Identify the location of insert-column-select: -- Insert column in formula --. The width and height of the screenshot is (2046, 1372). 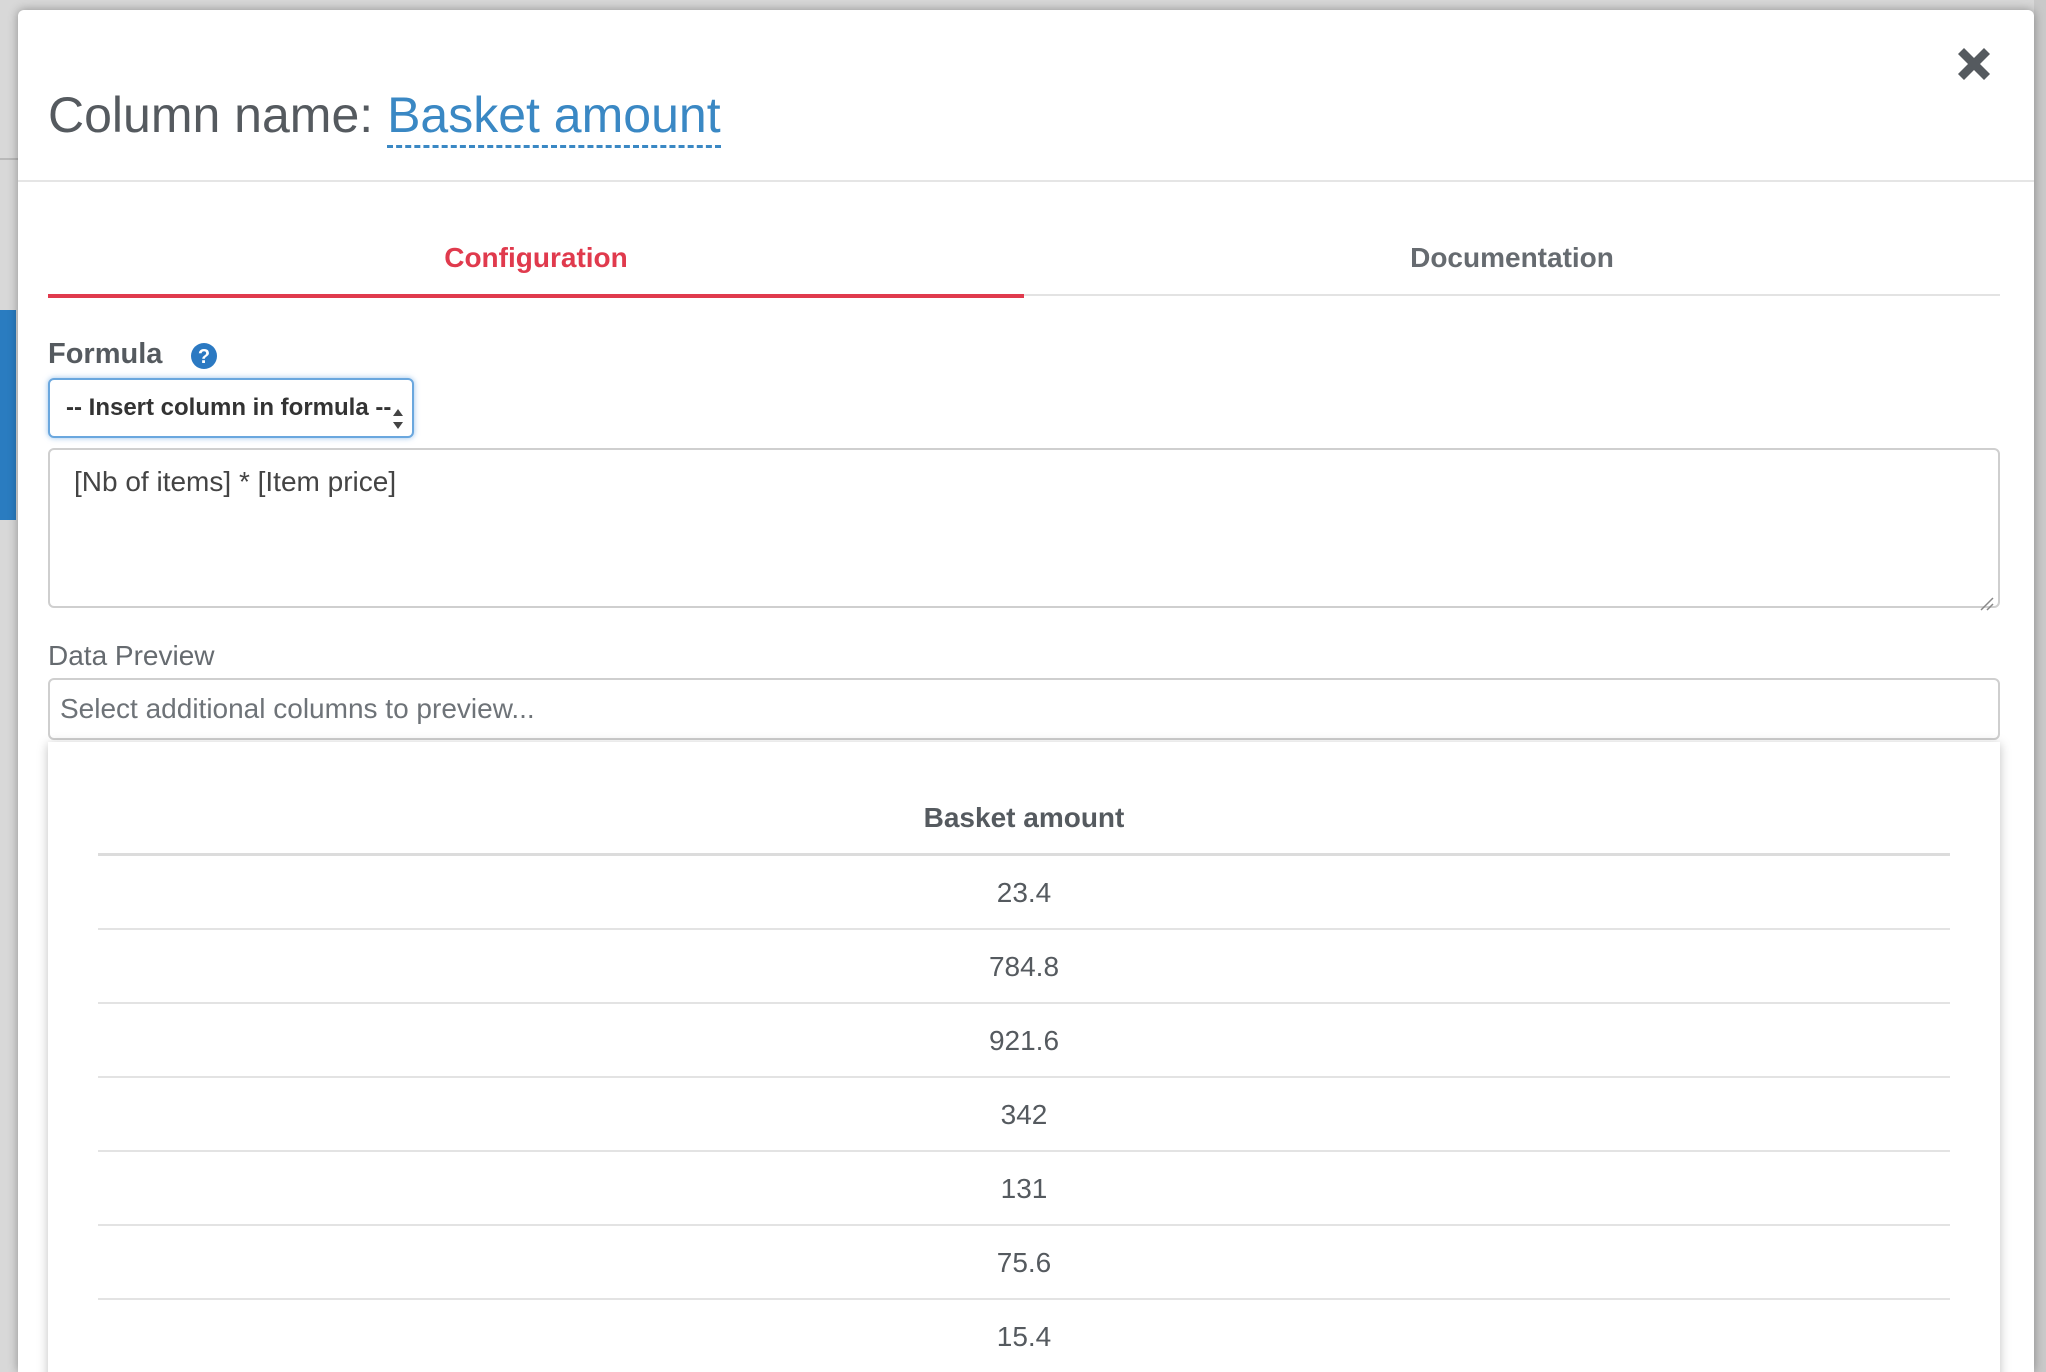
(231, 408).